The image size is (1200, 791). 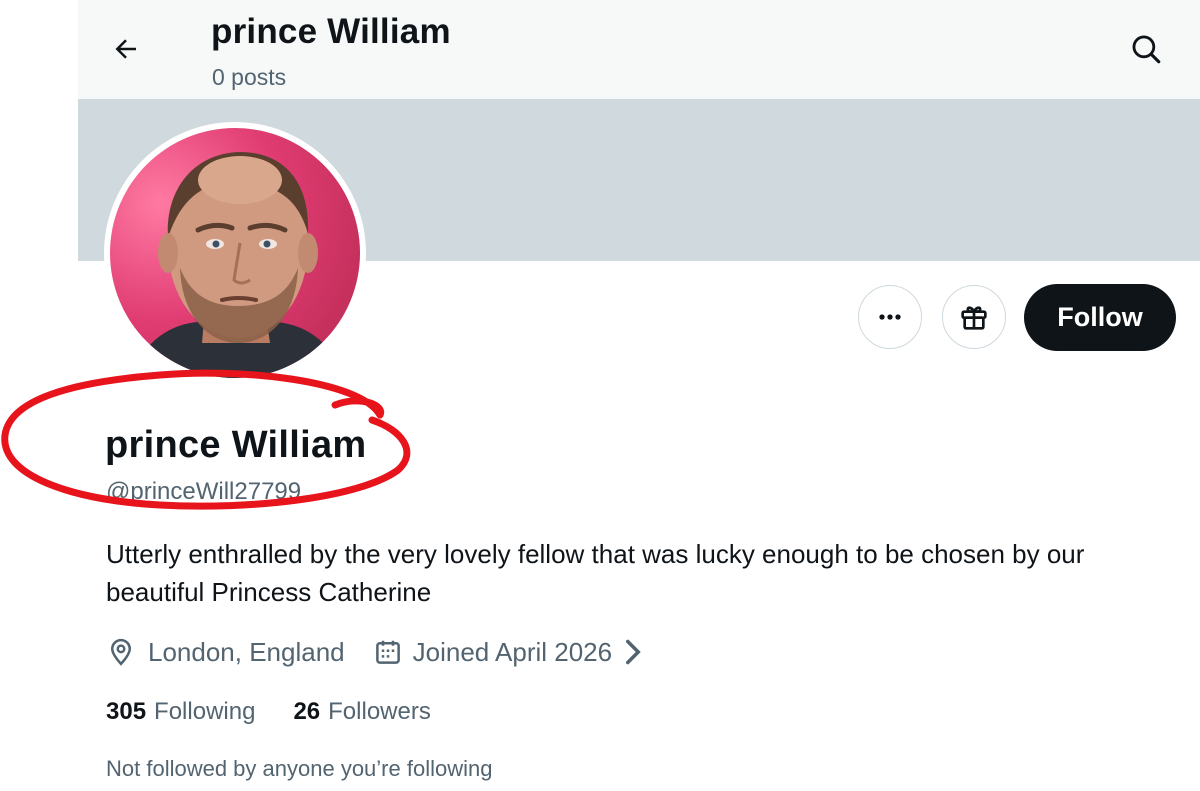 I want to click on display-name: prince William, so click(x=236, y=445).